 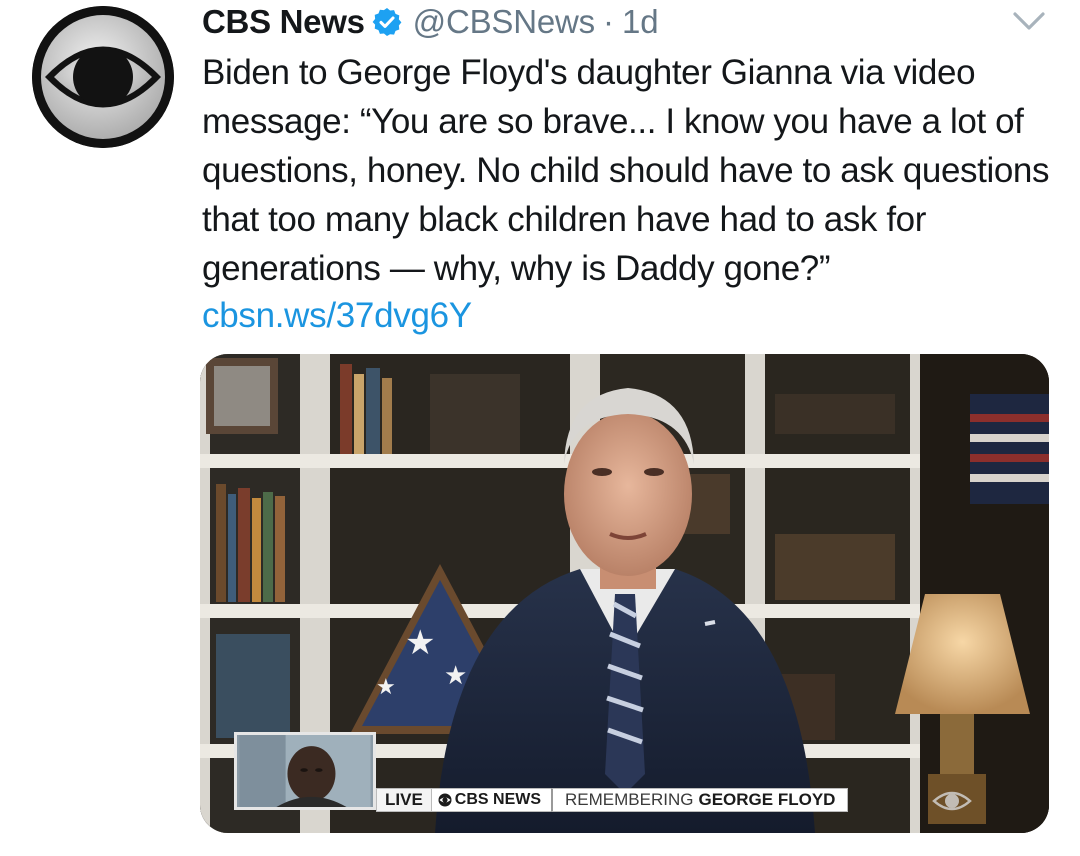 I want to click on headline-bold: GEORGE FLOYD, so click(x=767, y=799).